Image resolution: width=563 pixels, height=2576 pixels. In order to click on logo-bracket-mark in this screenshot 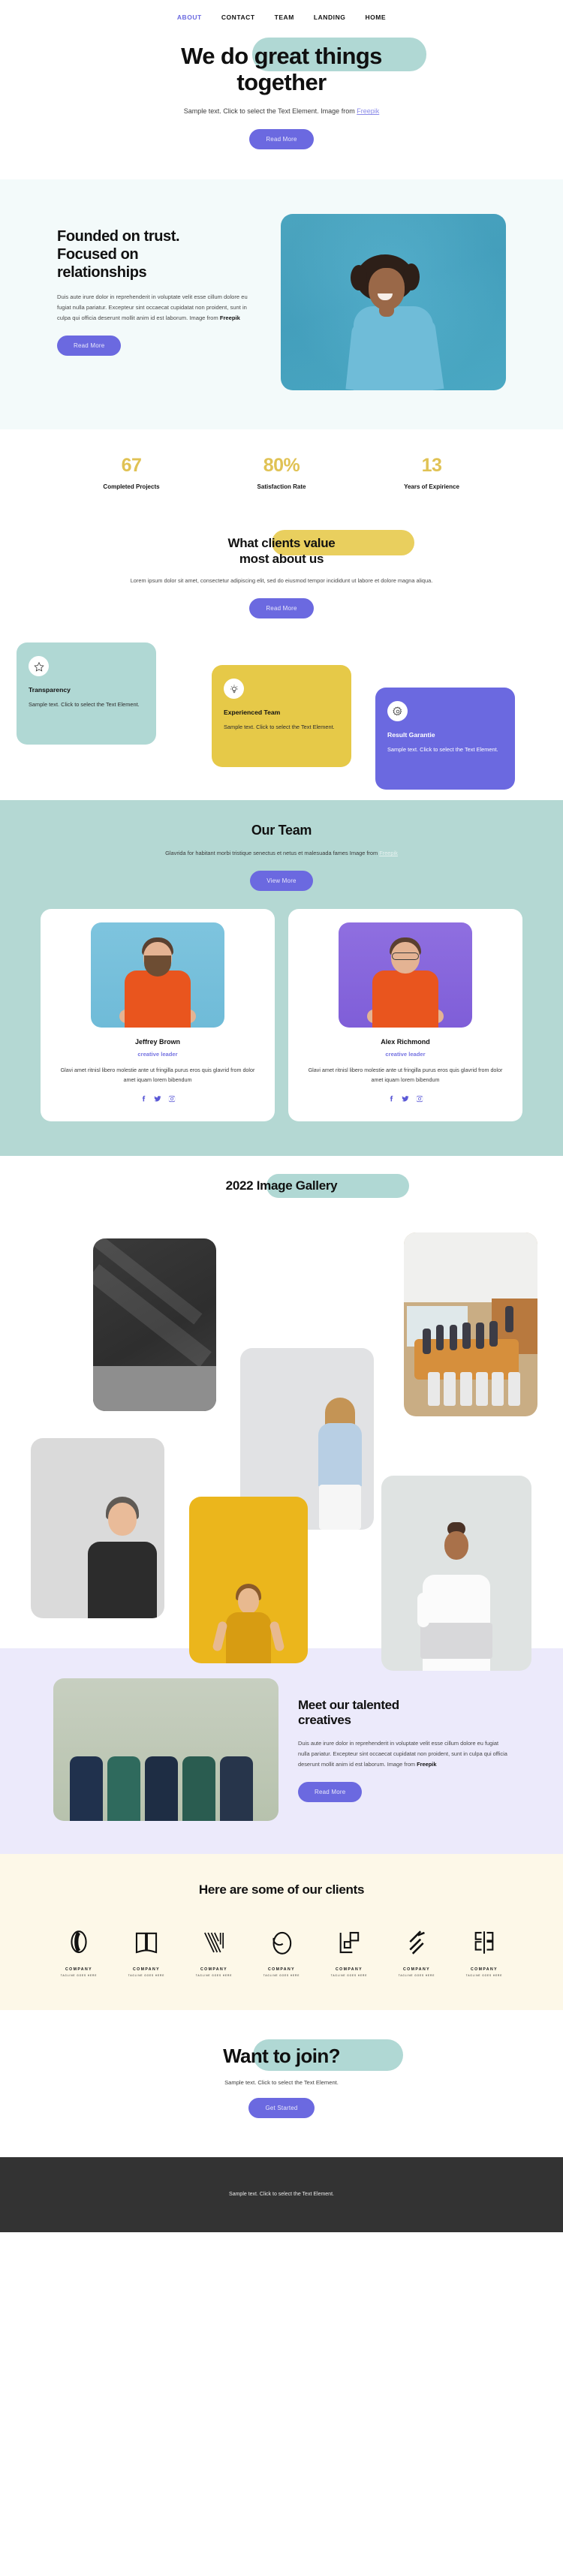, I will do `click(484, 1943)`.